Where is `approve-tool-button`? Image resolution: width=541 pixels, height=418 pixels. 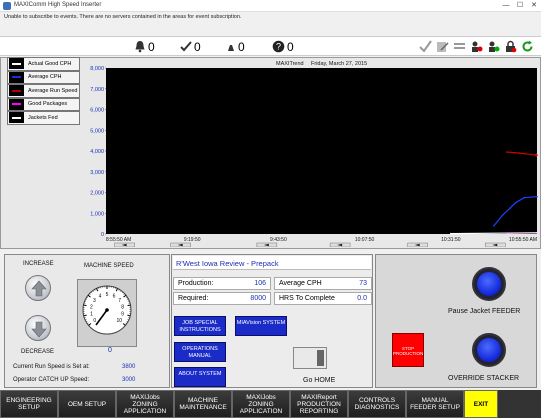
approve-tool-button is located at coordinates (425, 46).